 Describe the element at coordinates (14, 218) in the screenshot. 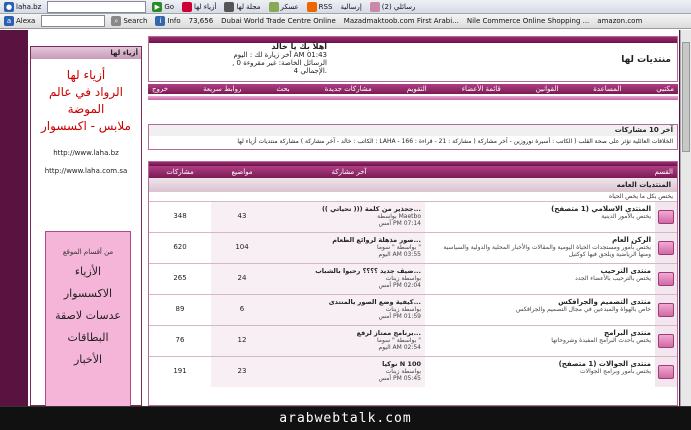

I see `left-frame-border` at that location.